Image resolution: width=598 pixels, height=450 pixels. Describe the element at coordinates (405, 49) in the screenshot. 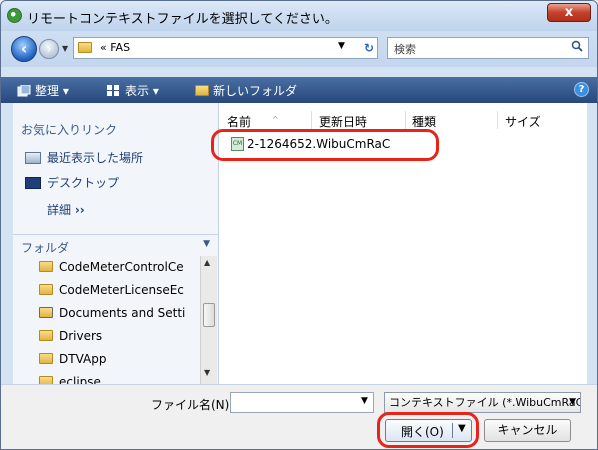

I see `search-placeholder: 検索` at that location.